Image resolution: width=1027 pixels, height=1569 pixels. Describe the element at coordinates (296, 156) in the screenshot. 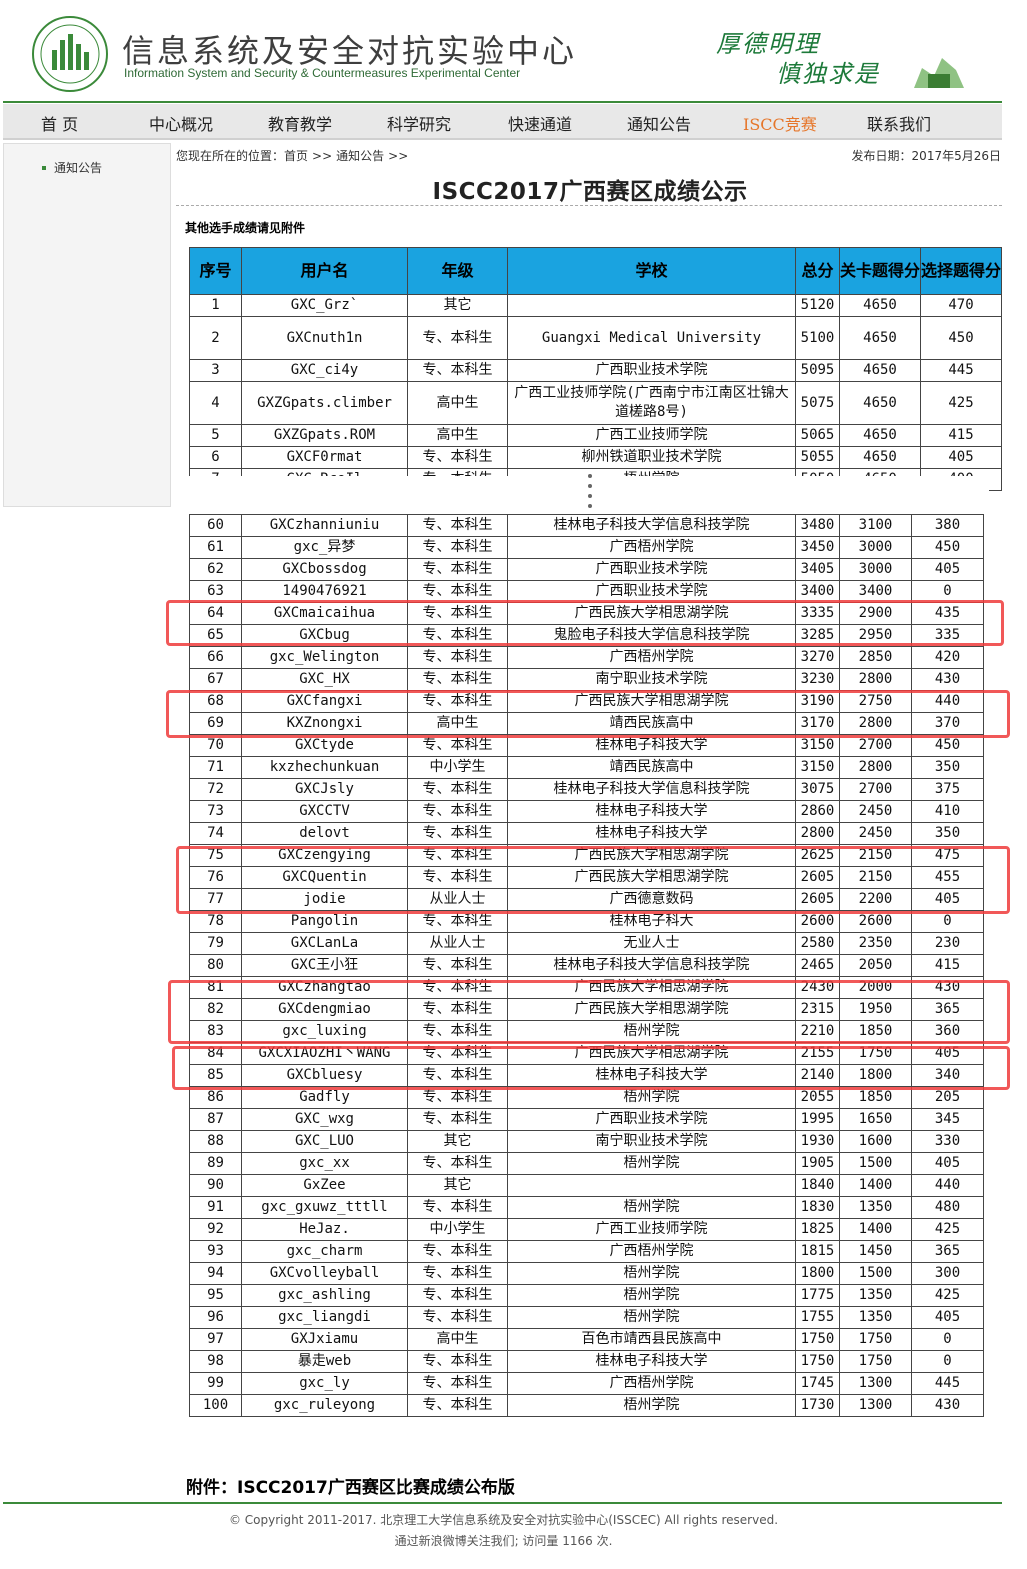

I see `breadcrumb-home: 首页` at that location.